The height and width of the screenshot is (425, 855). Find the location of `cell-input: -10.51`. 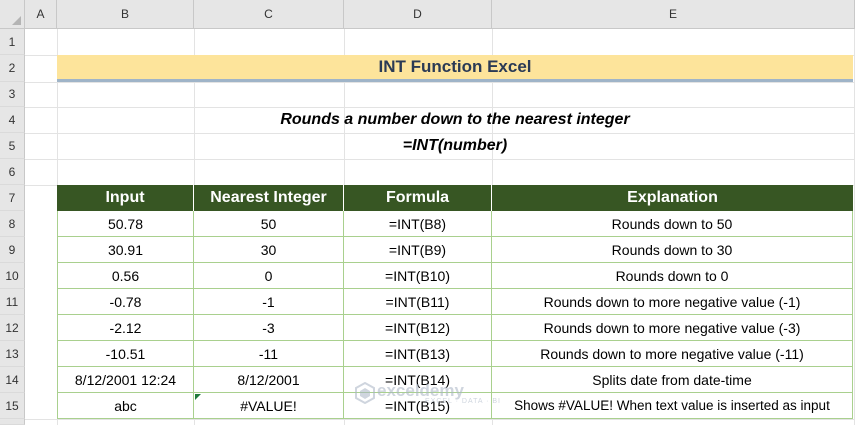

cell-input: -10.51 is located at coordinates (125, 354).